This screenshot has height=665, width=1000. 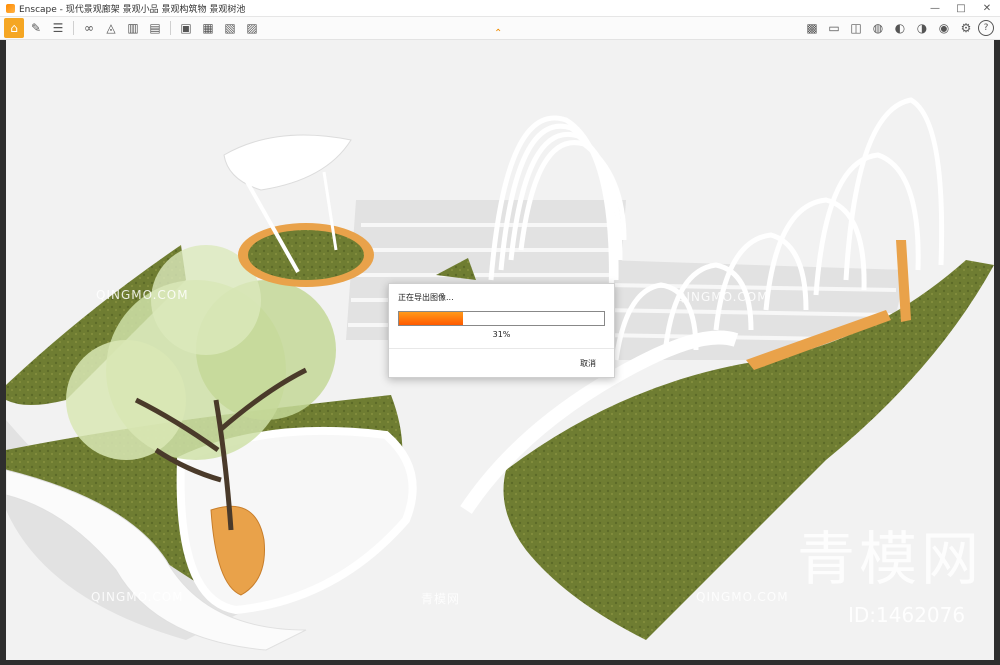 I want to click on window-title: Enscape - 现代景观廊架 景观小品 景观构筑物 景观树池, so click(x=132, y=9).